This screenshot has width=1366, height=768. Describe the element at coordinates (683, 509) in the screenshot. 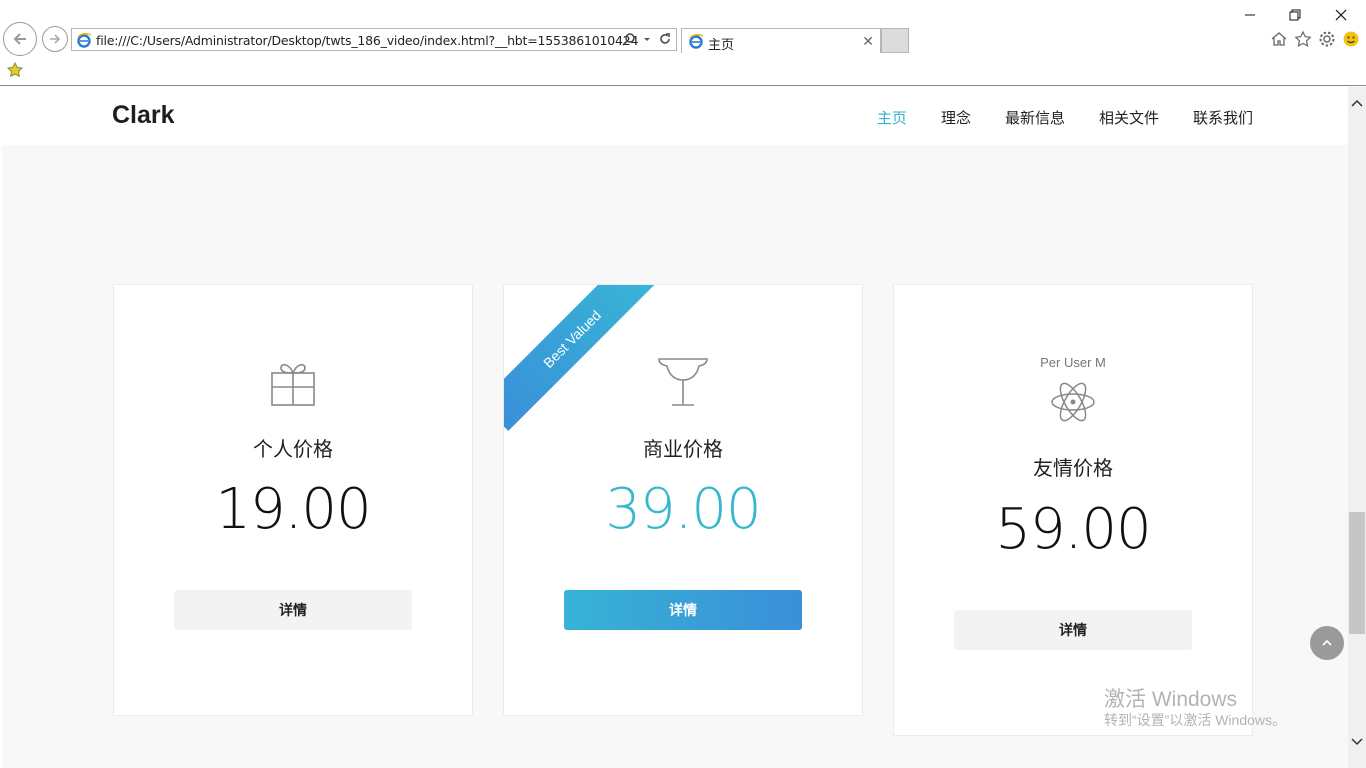

I see `card-price: 39.00` at that location.